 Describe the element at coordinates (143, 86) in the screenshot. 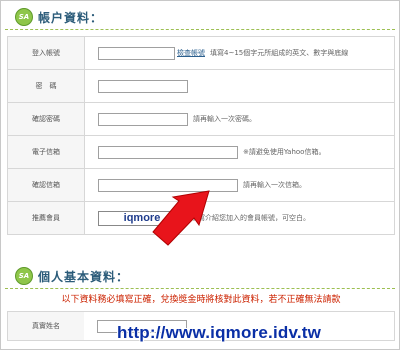

I see `password-input` at that location.